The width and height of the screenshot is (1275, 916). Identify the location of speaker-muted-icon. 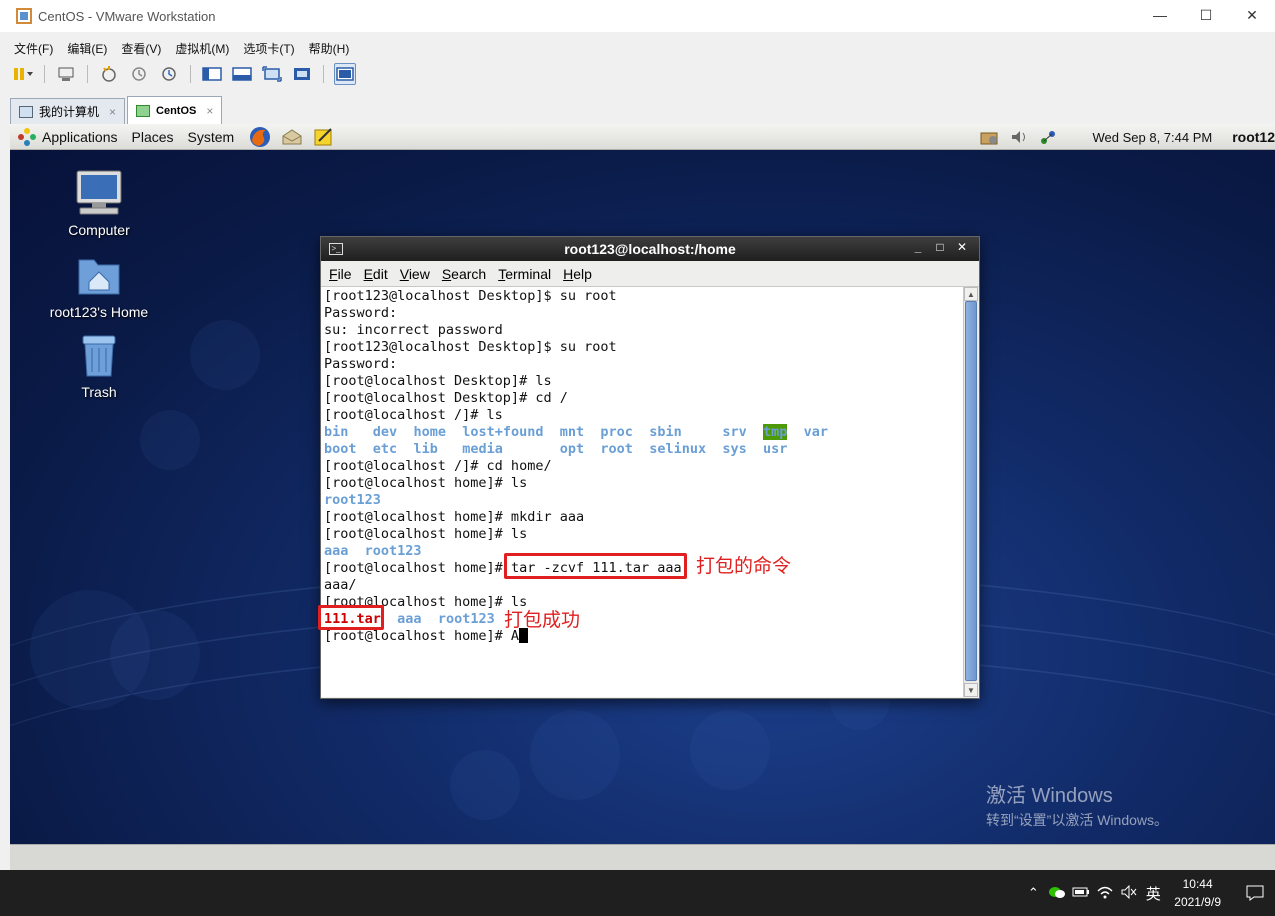
(1129, 893).